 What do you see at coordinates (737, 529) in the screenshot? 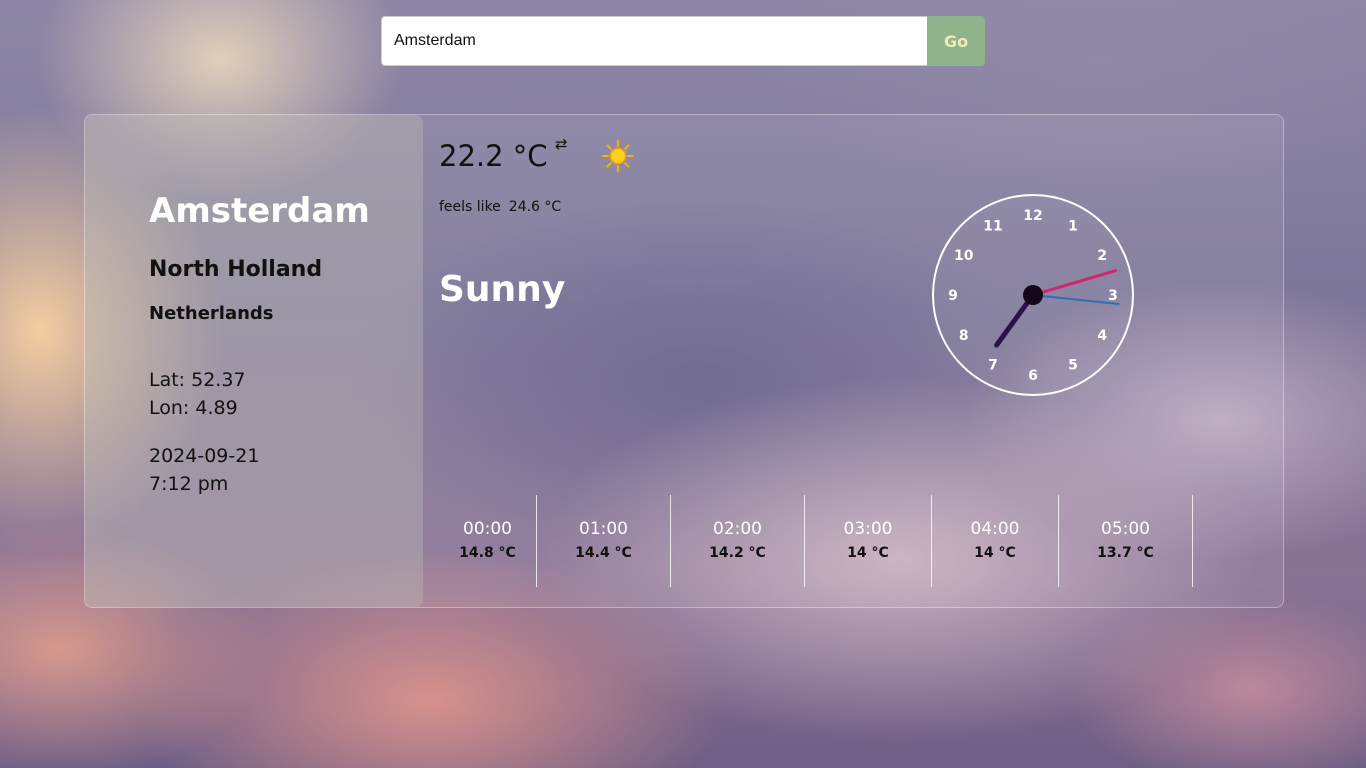
I see `hourly-time: 02:00` at bounding box center [737, 529].